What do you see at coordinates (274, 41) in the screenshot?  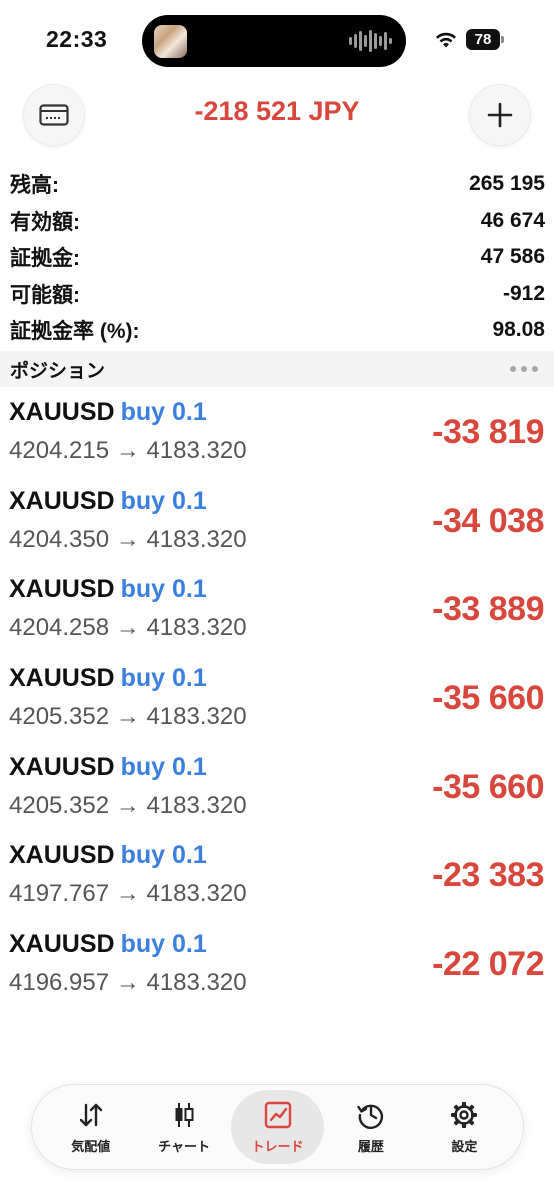 I see `dynamic-island` at bounding box center [274, 41].